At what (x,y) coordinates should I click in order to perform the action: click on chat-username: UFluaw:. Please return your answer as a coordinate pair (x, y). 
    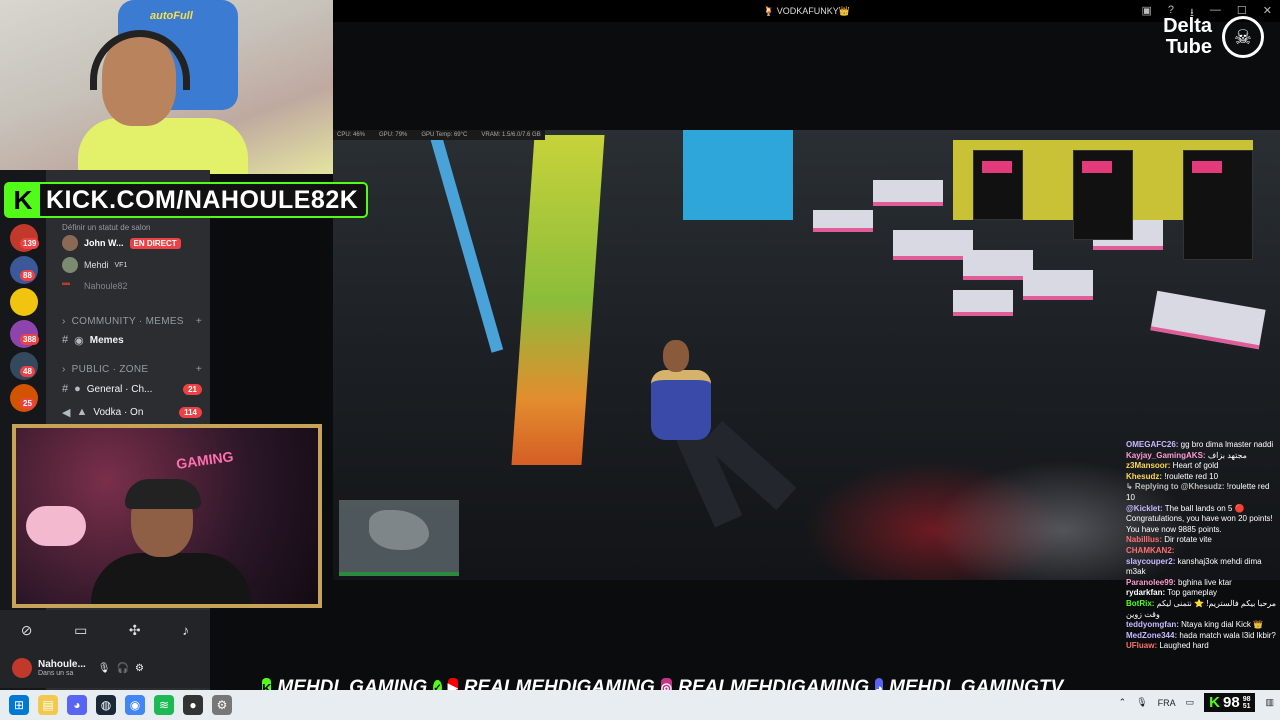
    Looking at the image, I should click on (1141, 645).